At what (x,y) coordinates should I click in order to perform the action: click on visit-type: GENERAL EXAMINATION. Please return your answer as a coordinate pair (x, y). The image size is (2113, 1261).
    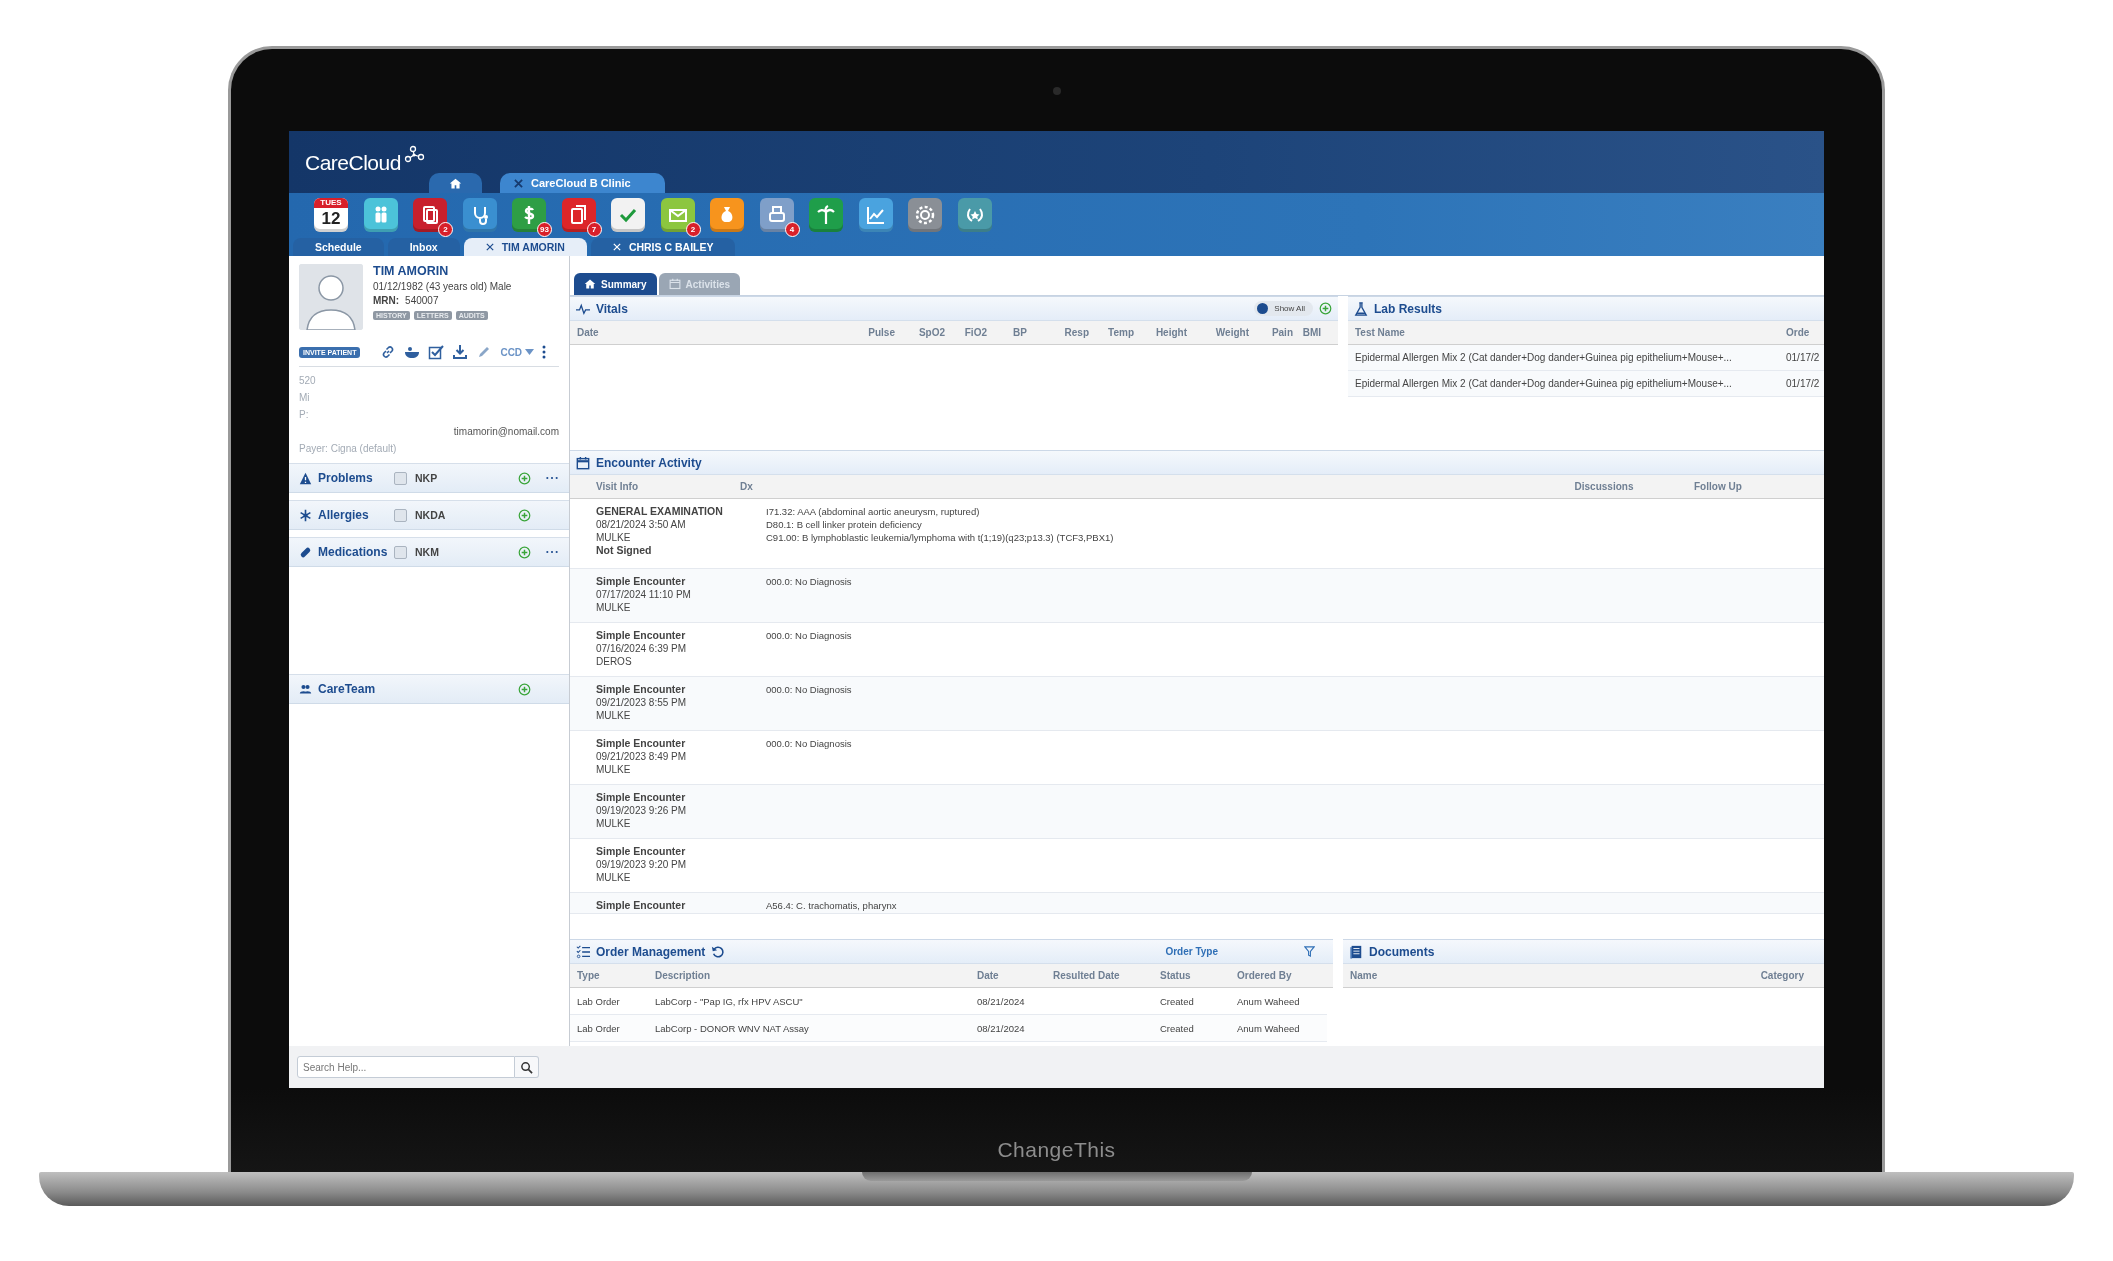
    Looking at the image, I should click on (681, 511).